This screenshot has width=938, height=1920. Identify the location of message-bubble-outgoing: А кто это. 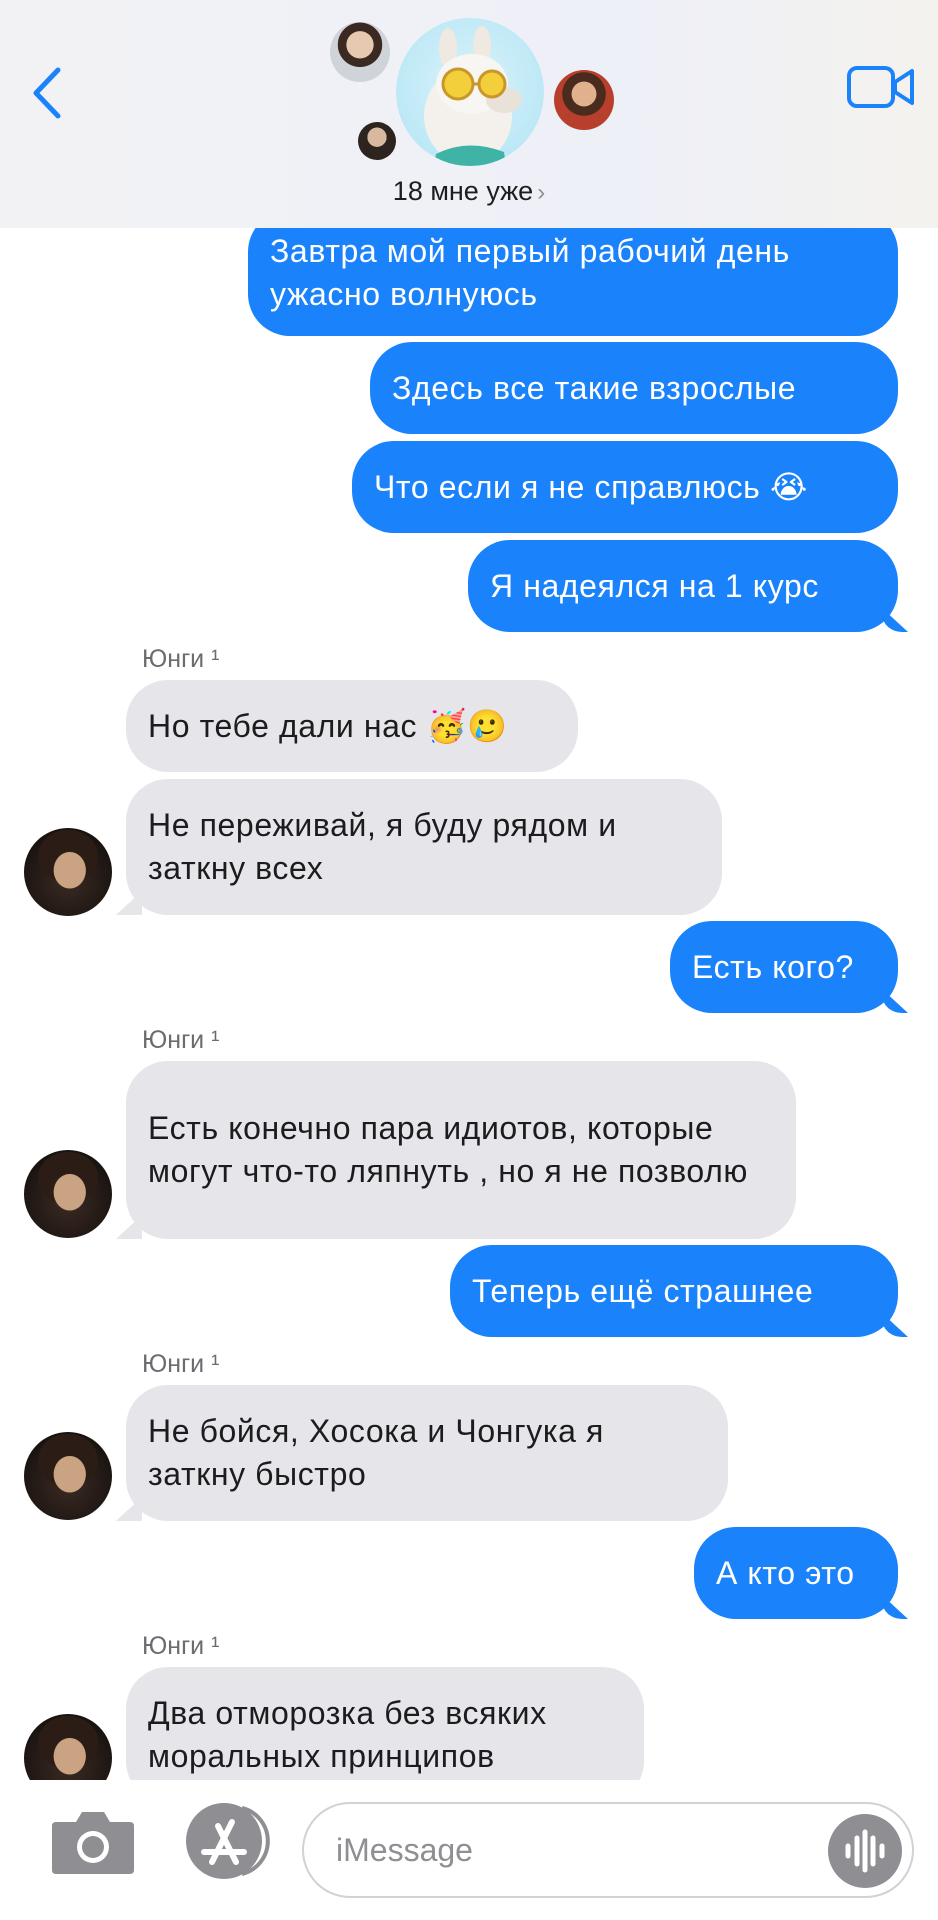
(796, 1573).